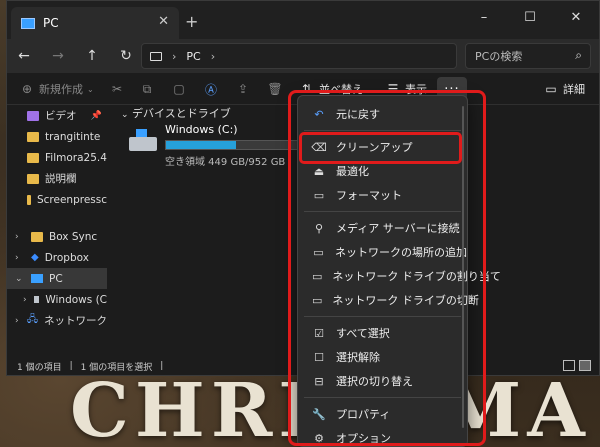  Describe the element at coordinates (75, 321) in the screenshot. I see `sidebar-item-label: ネットワーク` at that location.